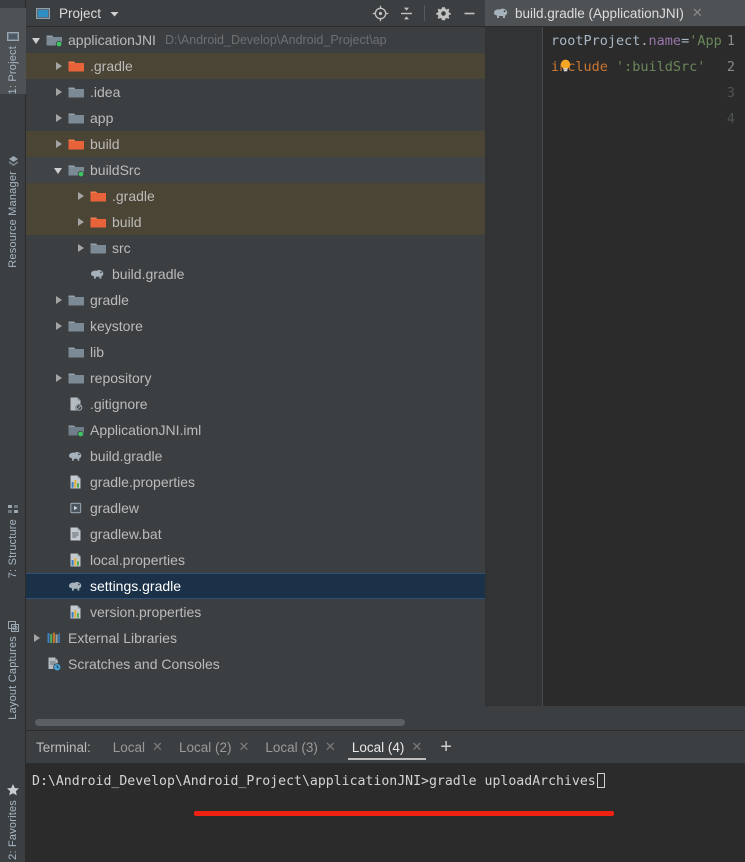  Describe the element at coordinates (54, 664) in the screenshot. I see `scratches-icon` at that location.